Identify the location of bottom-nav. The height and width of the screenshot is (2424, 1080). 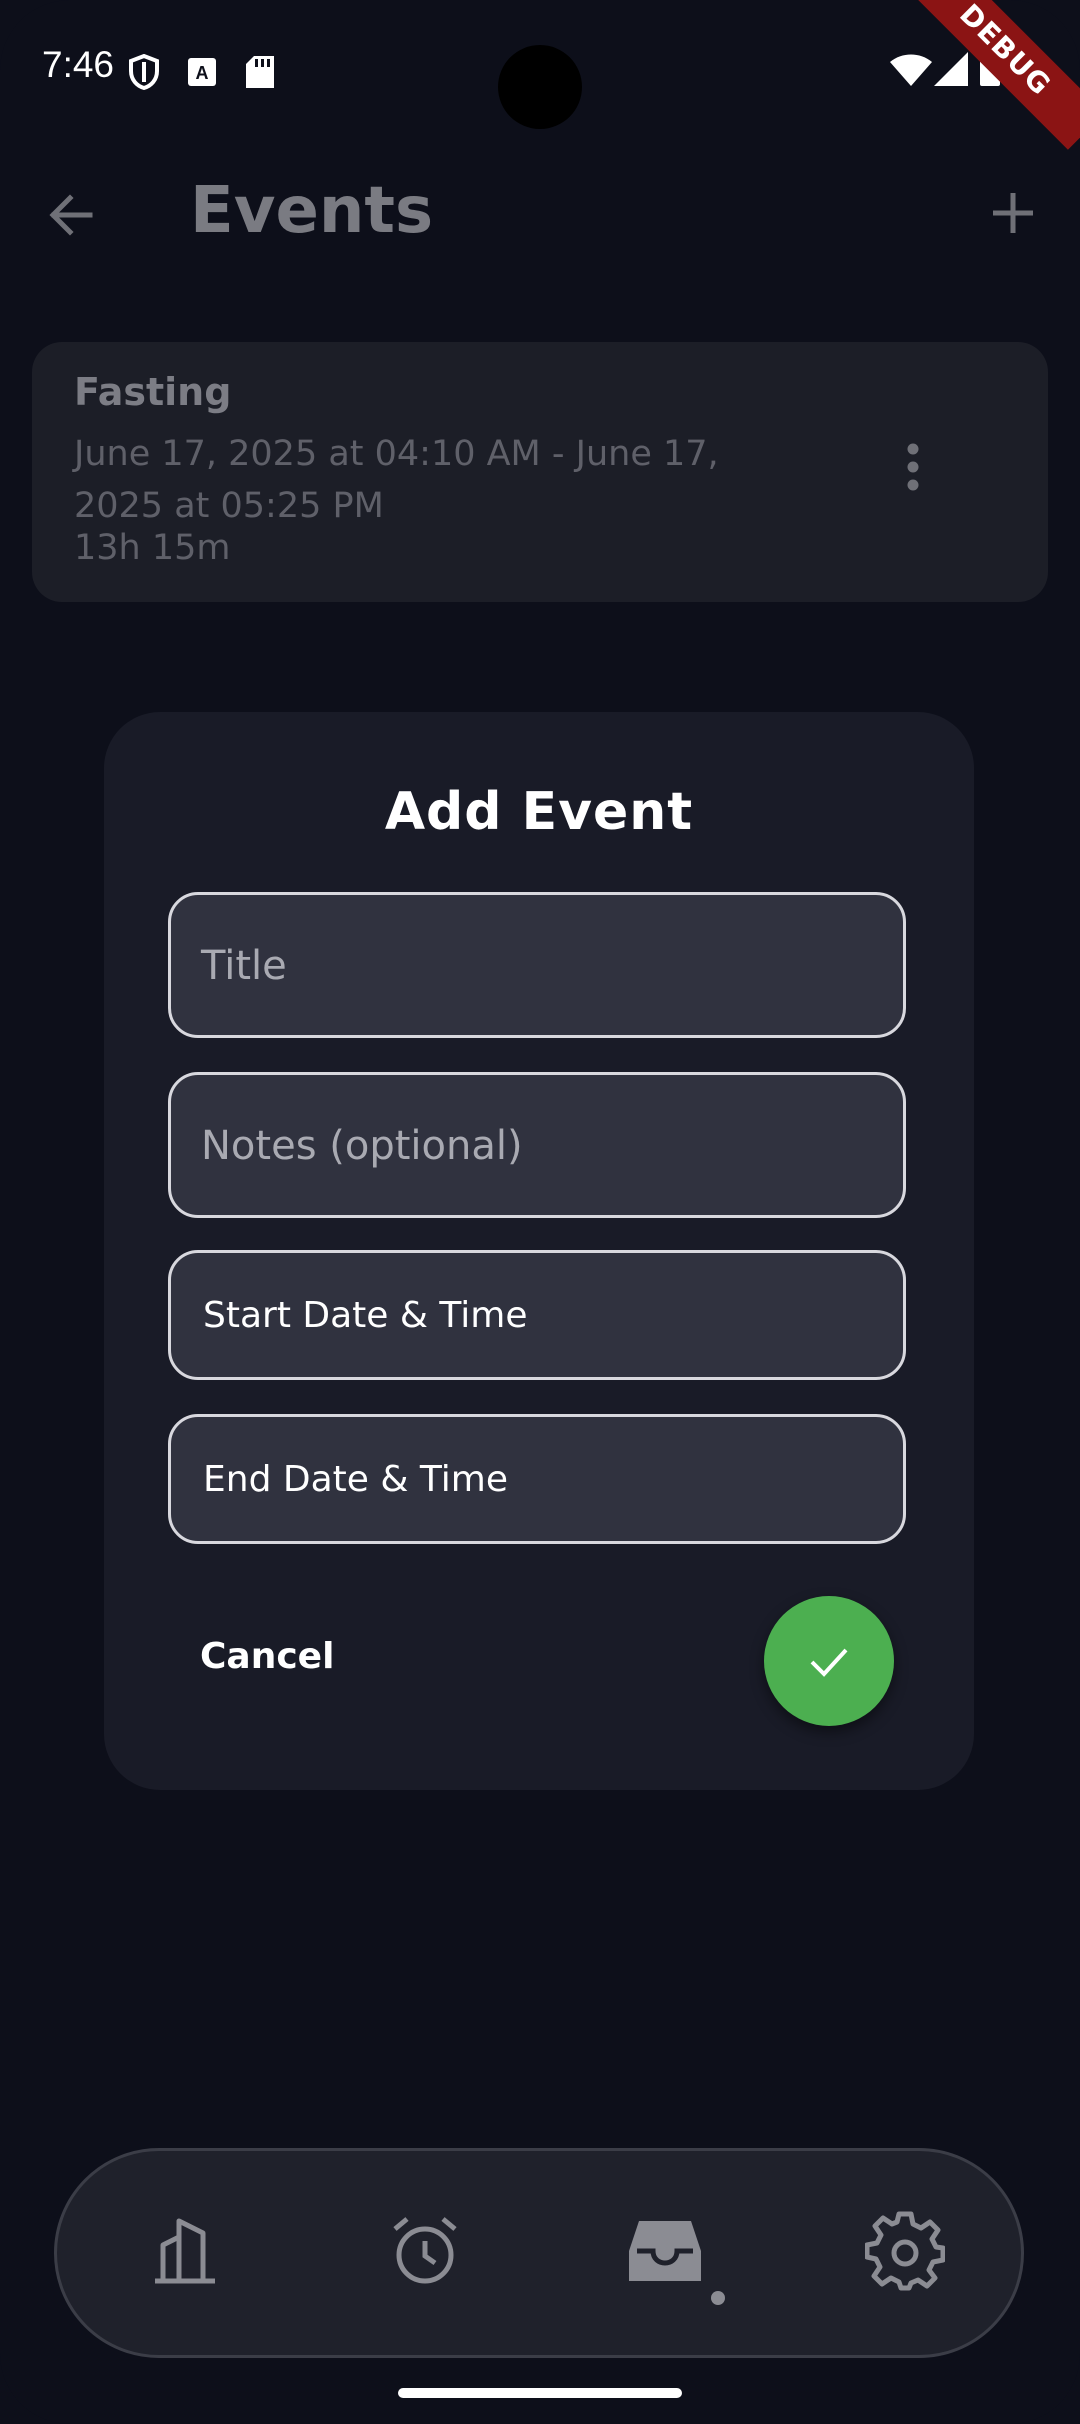
(539, 2253).